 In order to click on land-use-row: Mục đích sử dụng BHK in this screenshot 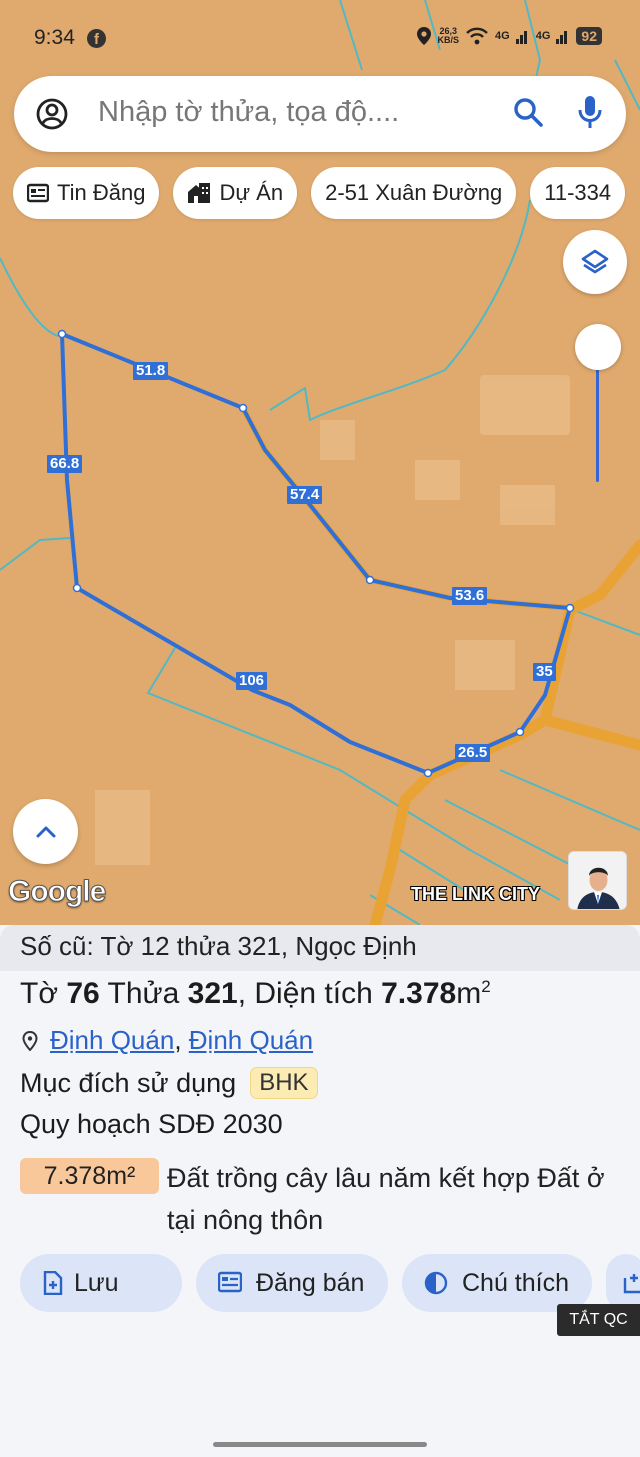, I will do `click(169, 1083)`.